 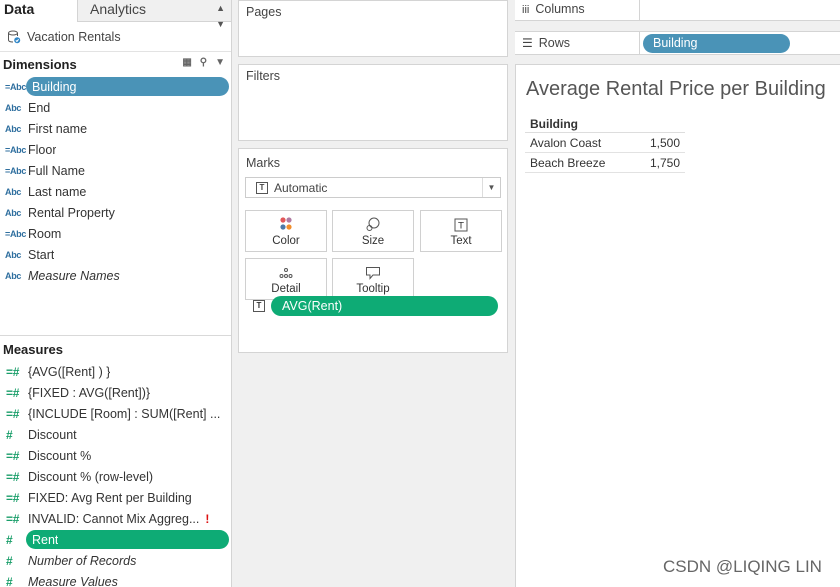 I want to click on tooltip-button: Tooltip, so click(x=373, y=279).